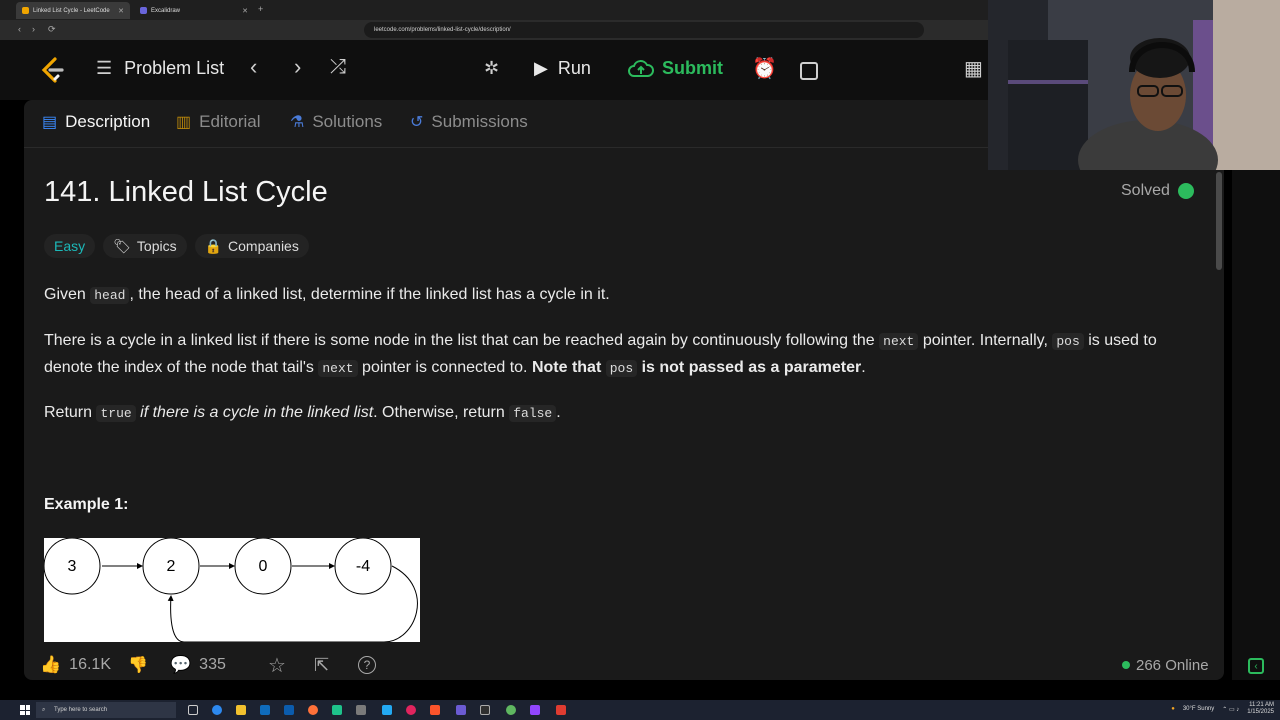  Describe the element at coordinates (1260, 709) in the screenshot. I see `clock: 11:21 AM 1/15/2025` at that location.